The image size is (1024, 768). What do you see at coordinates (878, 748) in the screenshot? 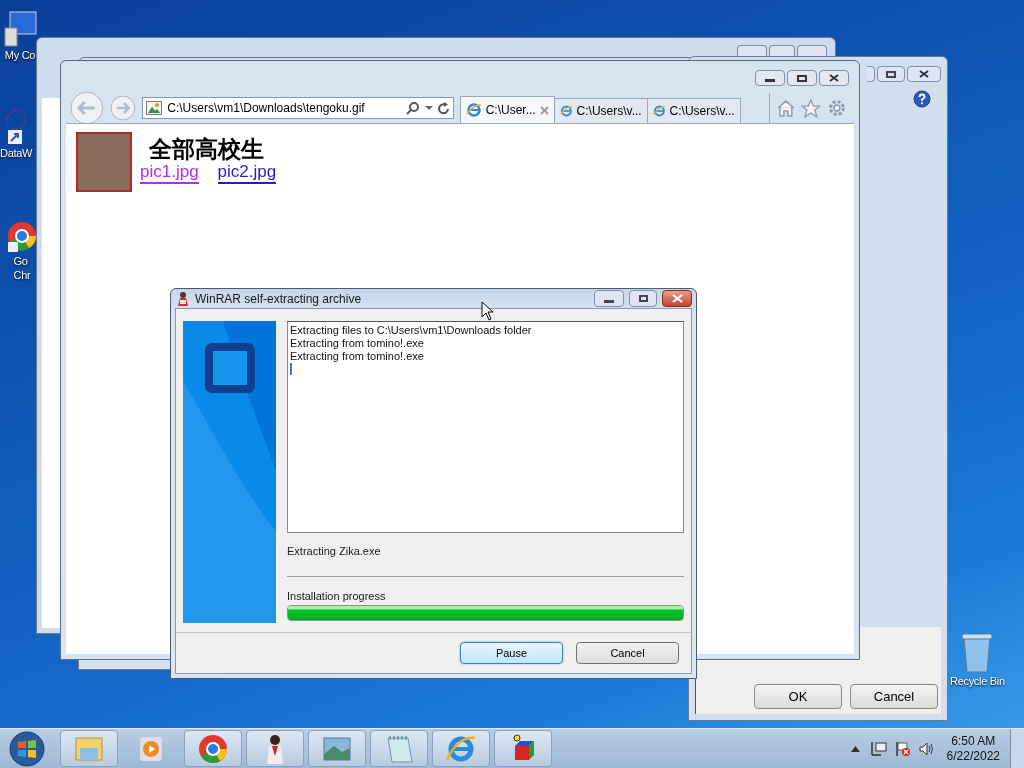
I see `network-icon` at bounding box center [878, 748].